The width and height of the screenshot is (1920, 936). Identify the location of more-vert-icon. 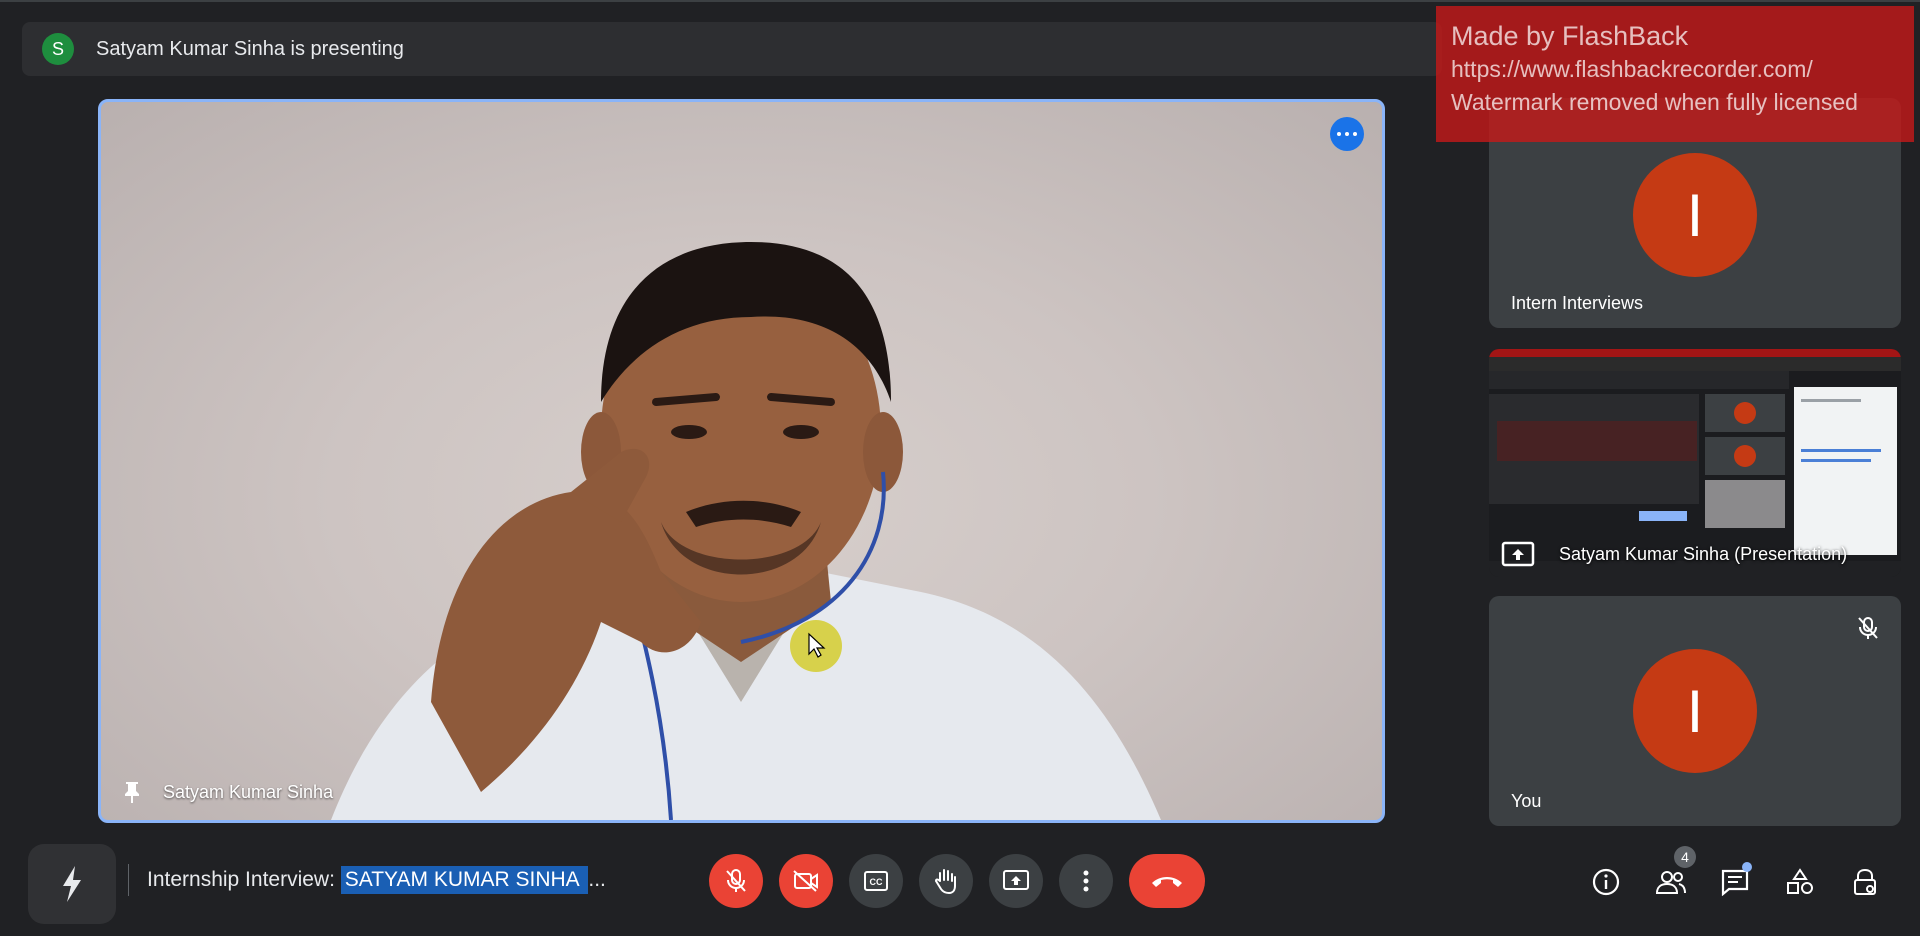
(1086, 881).